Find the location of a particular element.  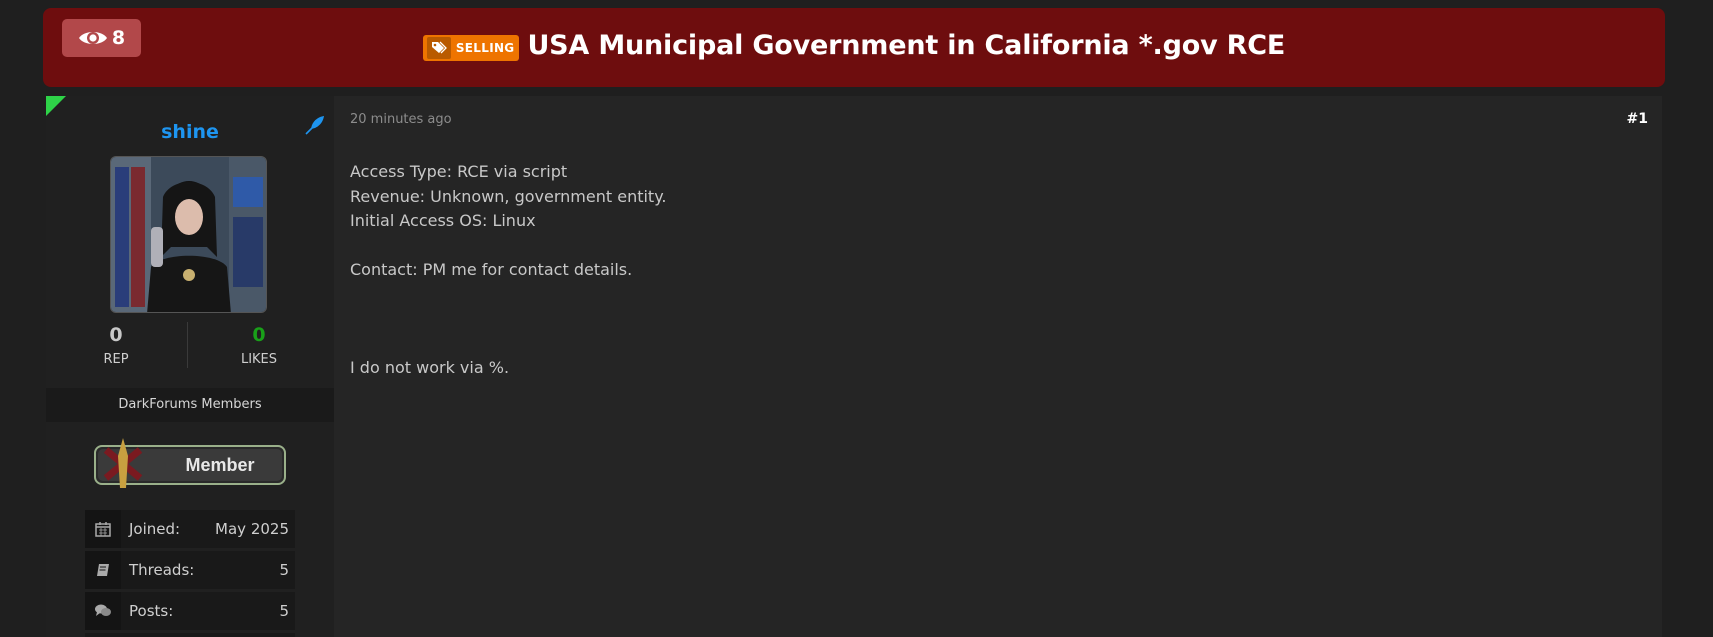

calendar-icon is located at coordinates (103, 529).